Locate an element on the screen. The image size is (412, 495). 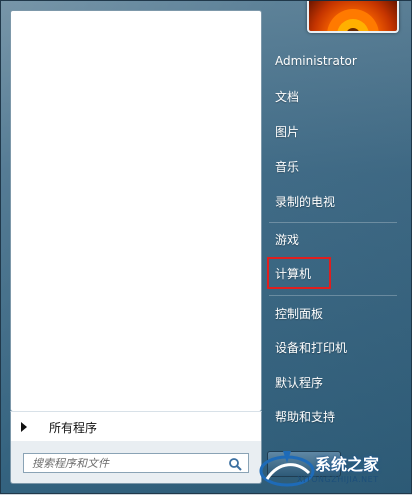
menu-item-music: 音乐 is located at coordinates (332, 166).